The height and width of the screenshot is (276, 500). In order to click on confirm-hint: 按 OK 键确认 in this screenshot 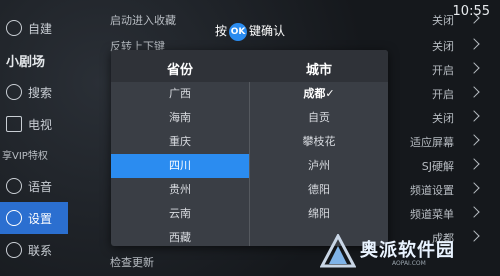, I will do `click(250, 31)`.